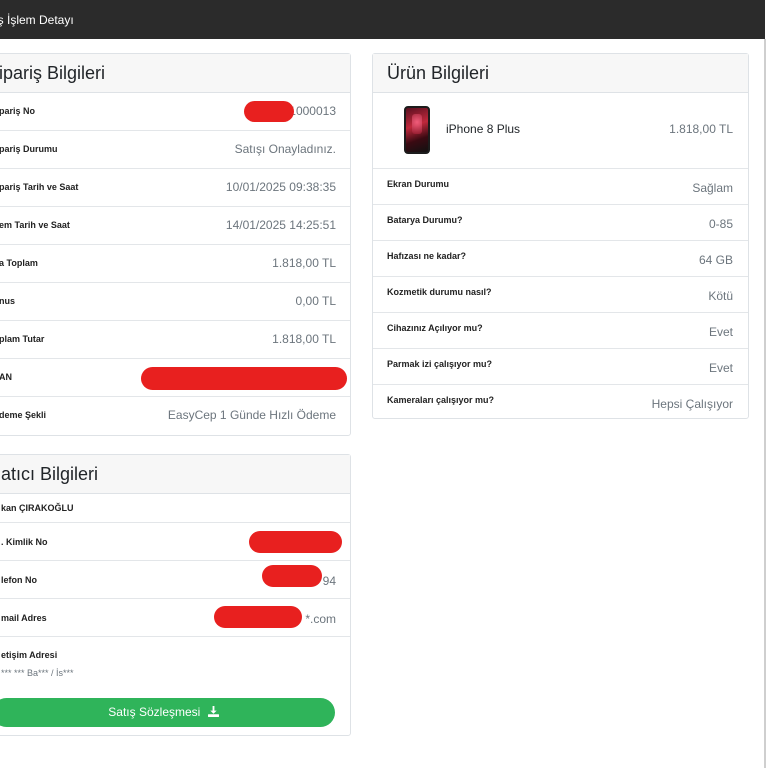  Describe the element at coordinates (175, 112) in the screenshot. I see `order-no-row: pariş No 1000013` at that location.